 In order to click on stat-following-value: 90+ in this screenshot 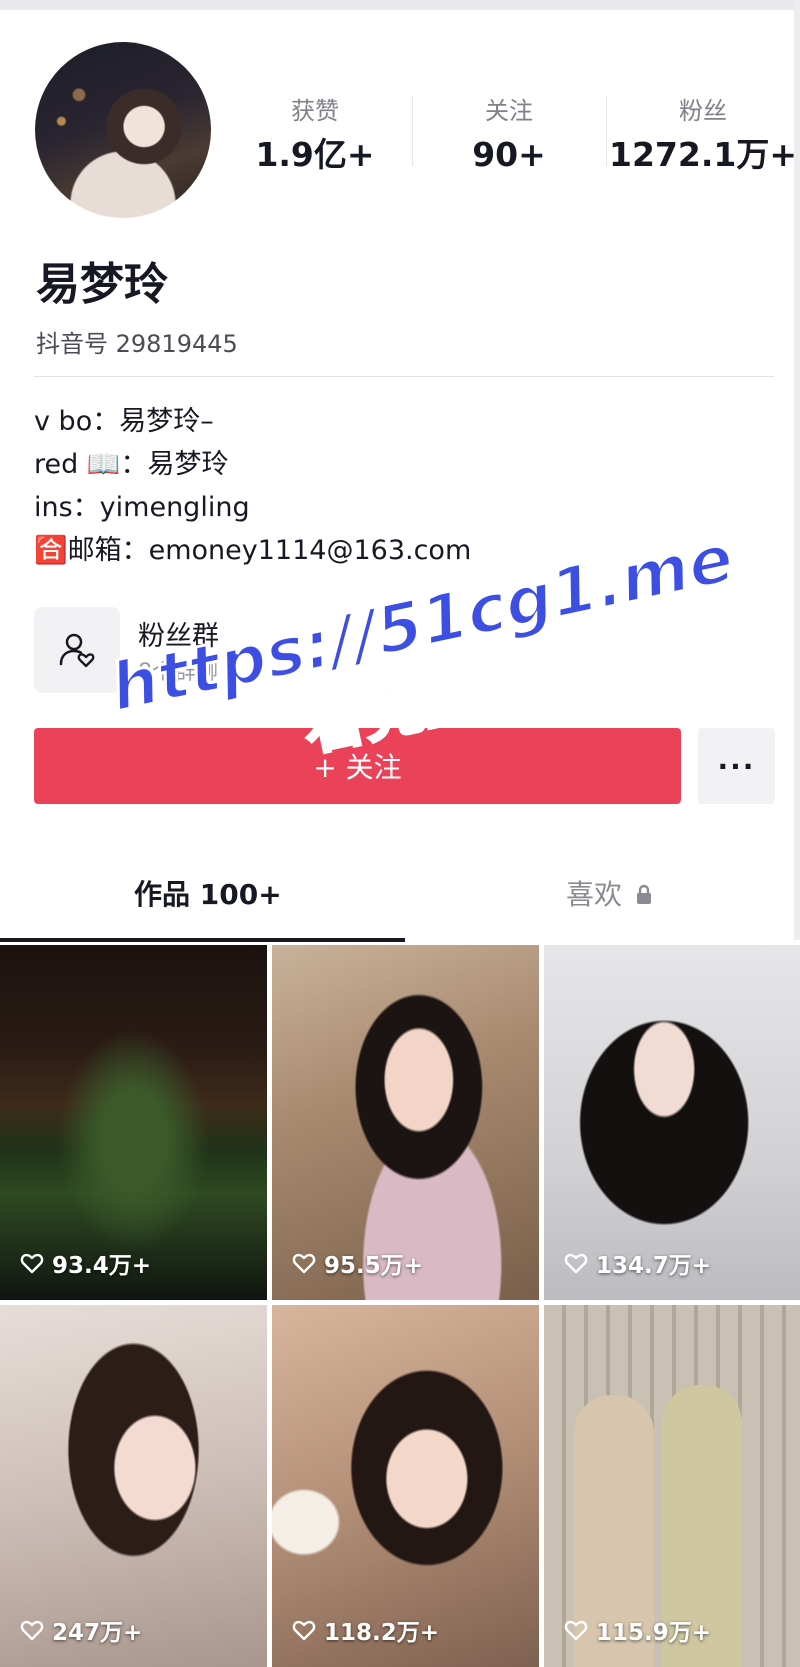, I will do `click(509, 154)`.